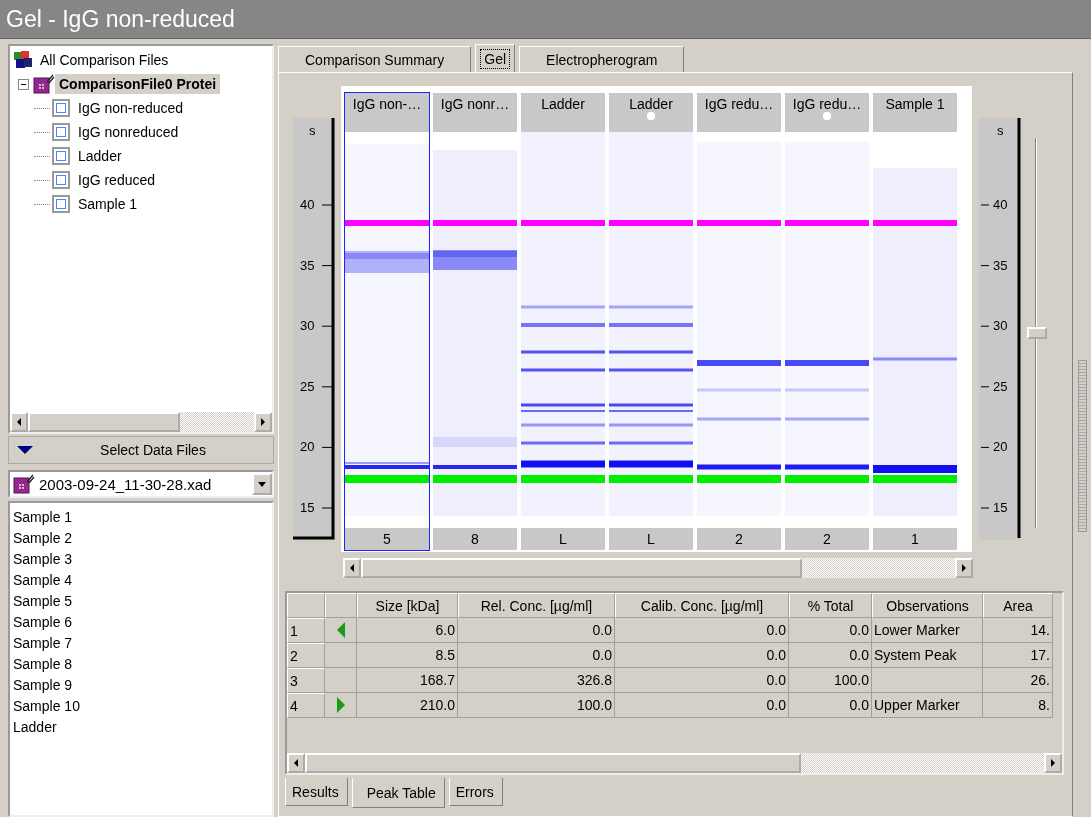 Image resolution: width=1091 pixels, height=817 pixels. Describe the element at coordinates (23, 84) in the screenshot. I see `collapse-toggle` at that location.